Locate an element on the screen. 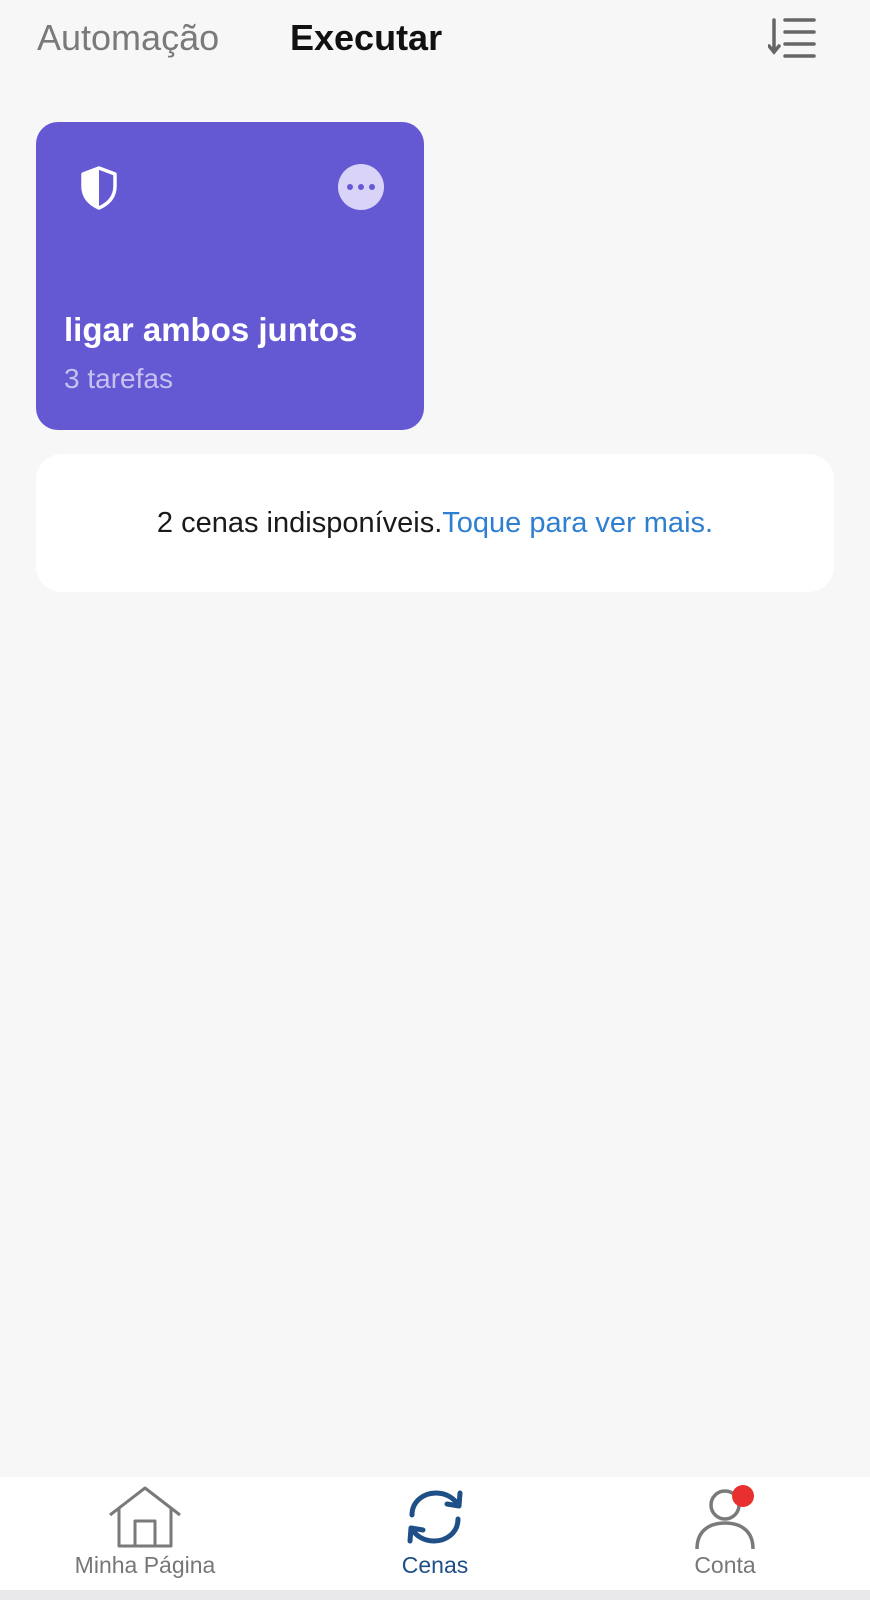  bottom-nav: Minha Página Cenas Conta is located at coordinates (435, 1533).